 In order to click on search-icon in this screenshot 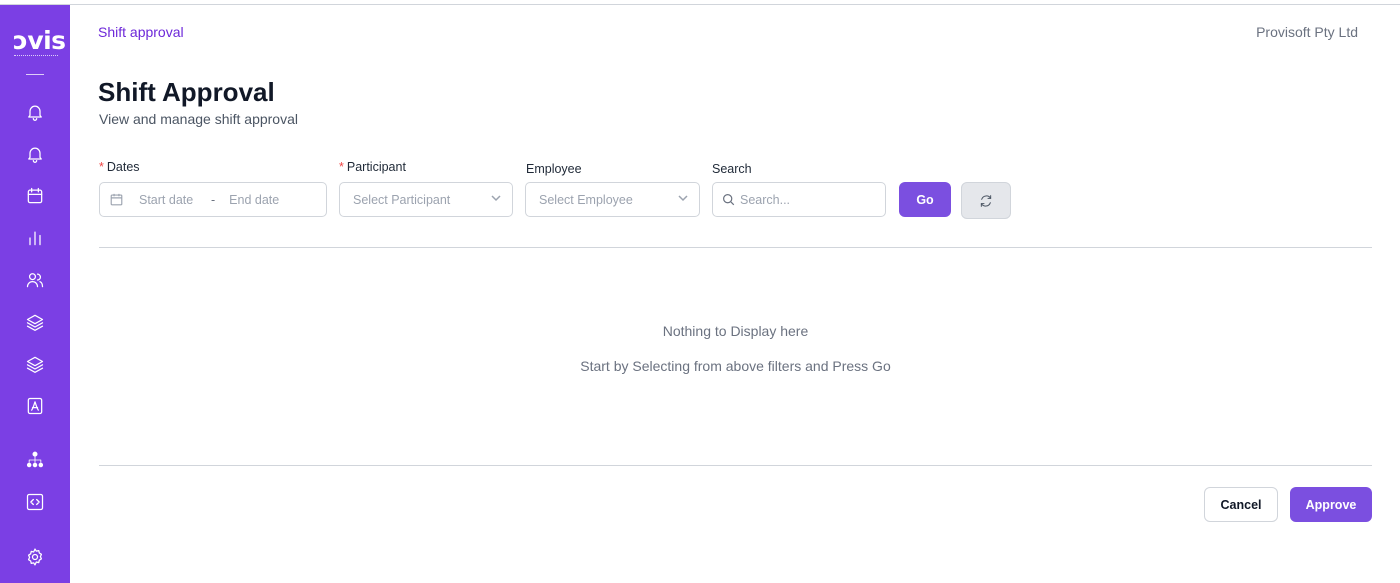, I will do `click(729, 200)`.